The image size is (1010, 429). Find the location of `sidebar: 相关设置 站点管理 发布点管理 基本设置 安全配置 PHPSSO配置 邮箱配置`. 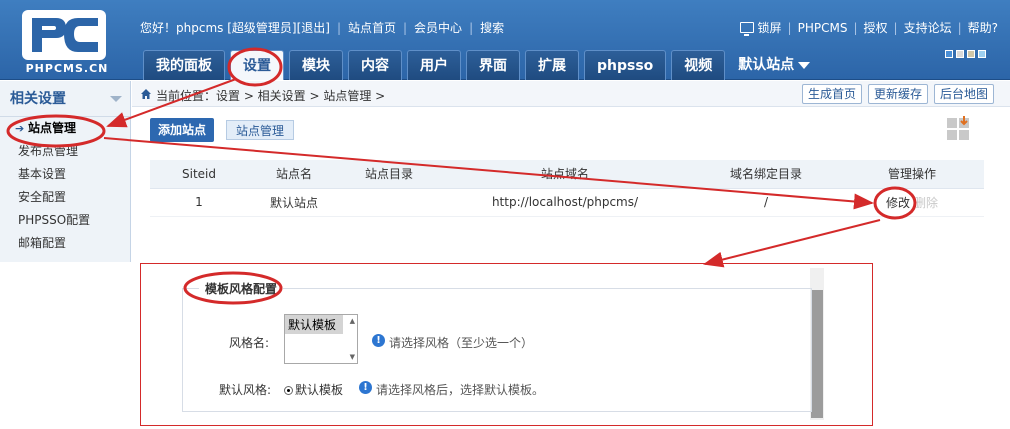

sidebar: 相关设置 站点管理 发布点管理 基本设置 安全配置 PHPSSO配置 邮箱配置 is located at coordinates (65, 171).